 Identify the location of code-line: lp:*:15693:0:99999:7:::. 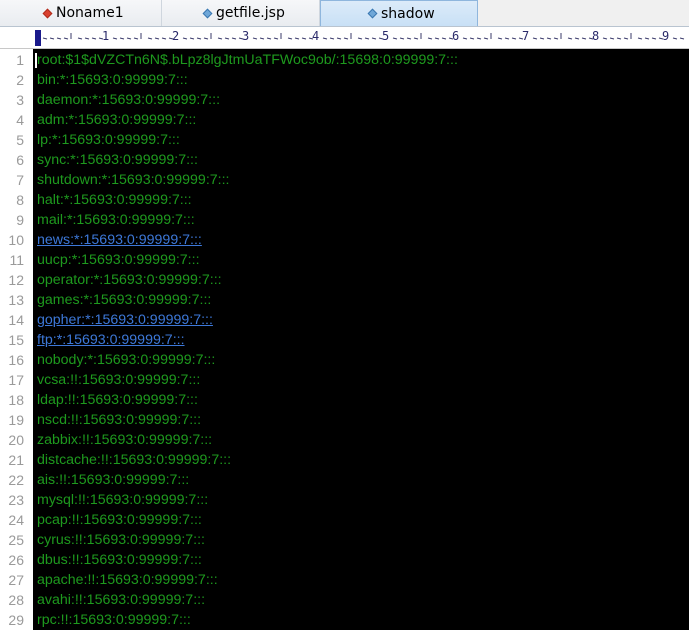
(108, 140).